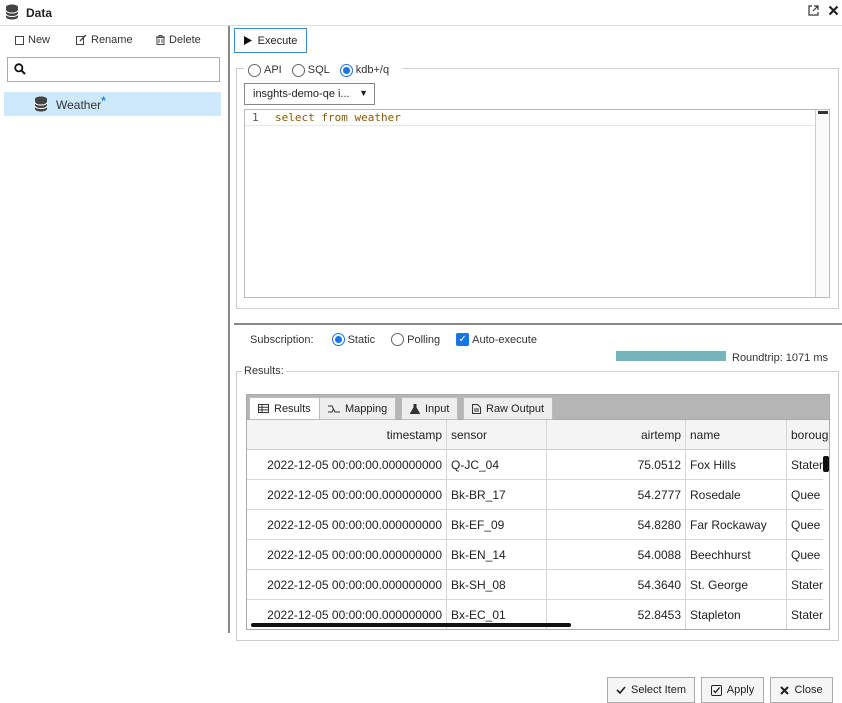 The image size is (842, 703). I want to click on column-header: timestamp, so click(347, 435).